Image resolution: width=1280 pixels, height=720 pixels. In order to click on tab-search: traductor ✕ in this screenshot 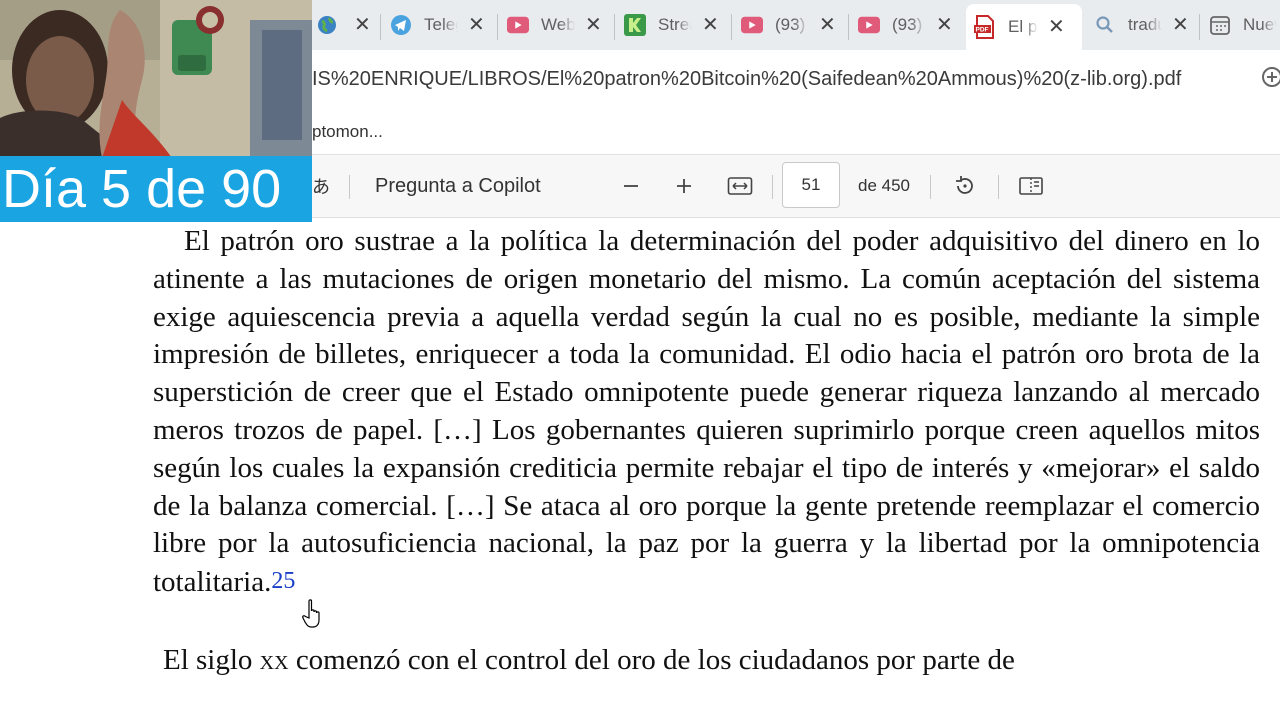, I will do `click(1141, 25)`.